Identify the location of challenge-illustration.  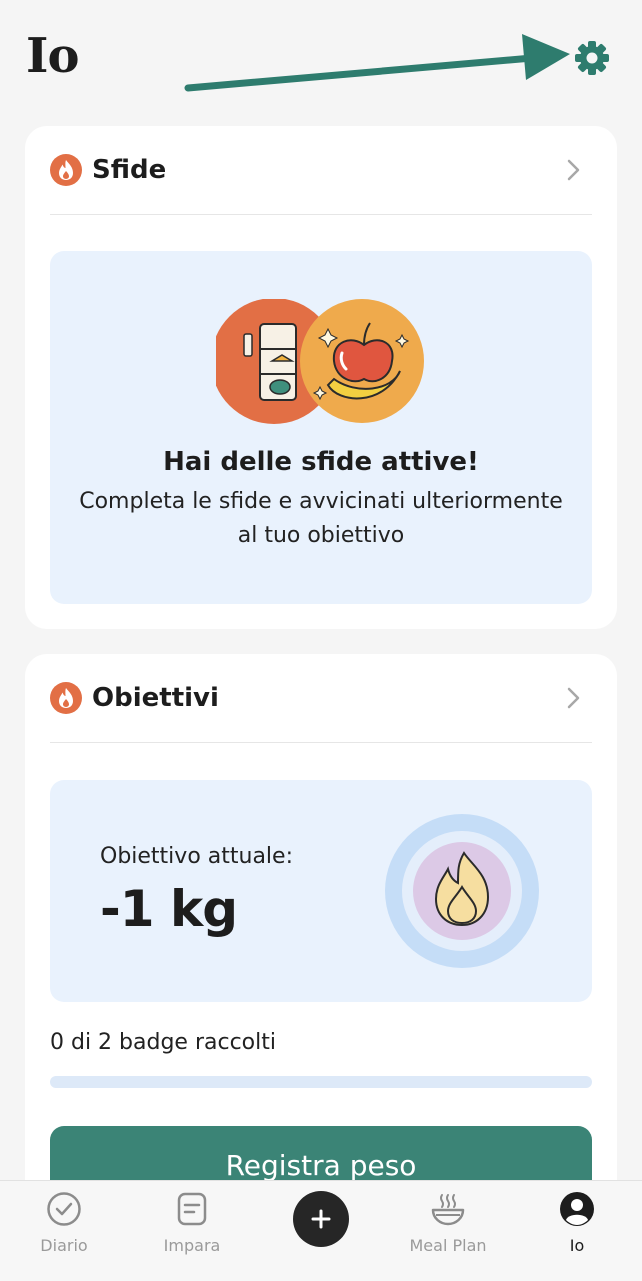
(320, 361).